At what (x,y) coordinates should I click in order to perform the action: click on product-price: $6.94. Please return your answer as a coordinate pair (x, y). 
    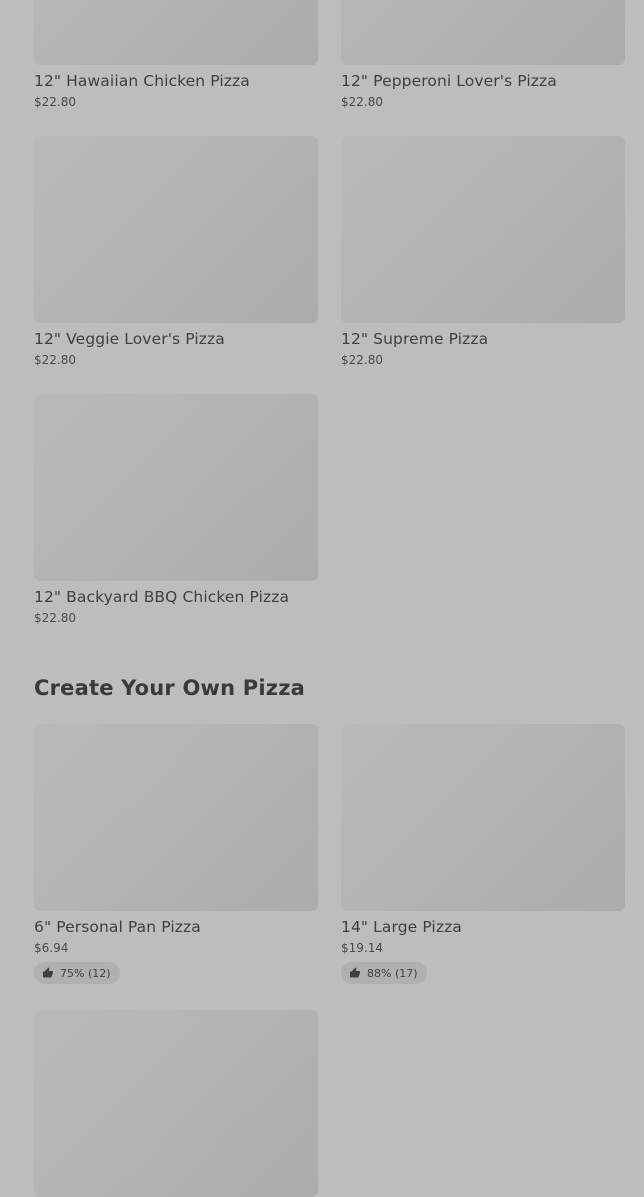
    Looking at the image, I should click on (51, 948).